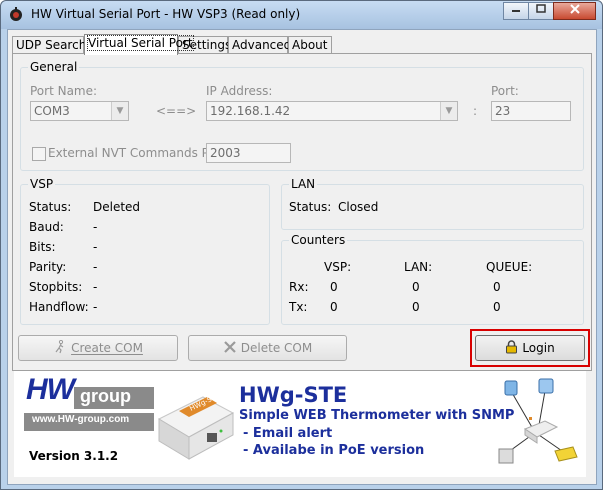 Image resolution: width=603 pixels, height=490 pixels. I want to click on counter-rx-queue: 0, so click(497, 287).